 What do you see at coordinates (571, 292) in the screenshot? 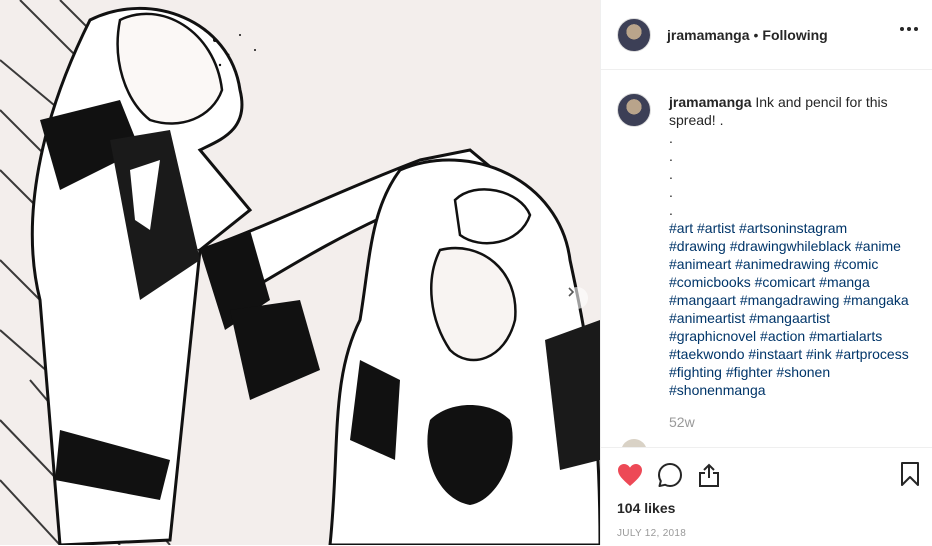
I see `chevron-right-icon` at bounding box center [571, 292].